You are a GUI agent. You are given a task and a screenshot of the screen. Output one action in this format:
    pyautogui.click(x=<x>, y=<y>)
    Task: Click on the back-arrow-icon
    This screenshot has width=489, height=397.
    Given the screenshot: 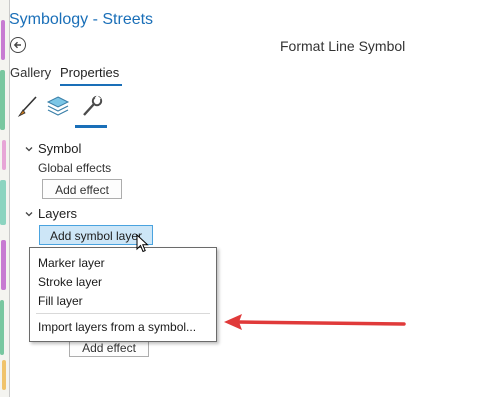 What is the action you would take?
    pyautogui.click(x=17, y=45)
    